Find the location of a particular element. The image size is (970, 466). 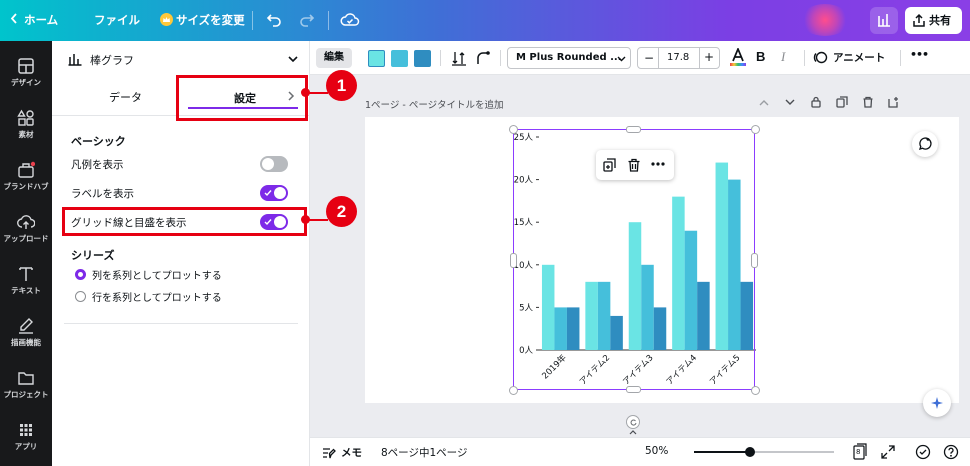

fullscreen-icon is located at coordinates (888, 452).